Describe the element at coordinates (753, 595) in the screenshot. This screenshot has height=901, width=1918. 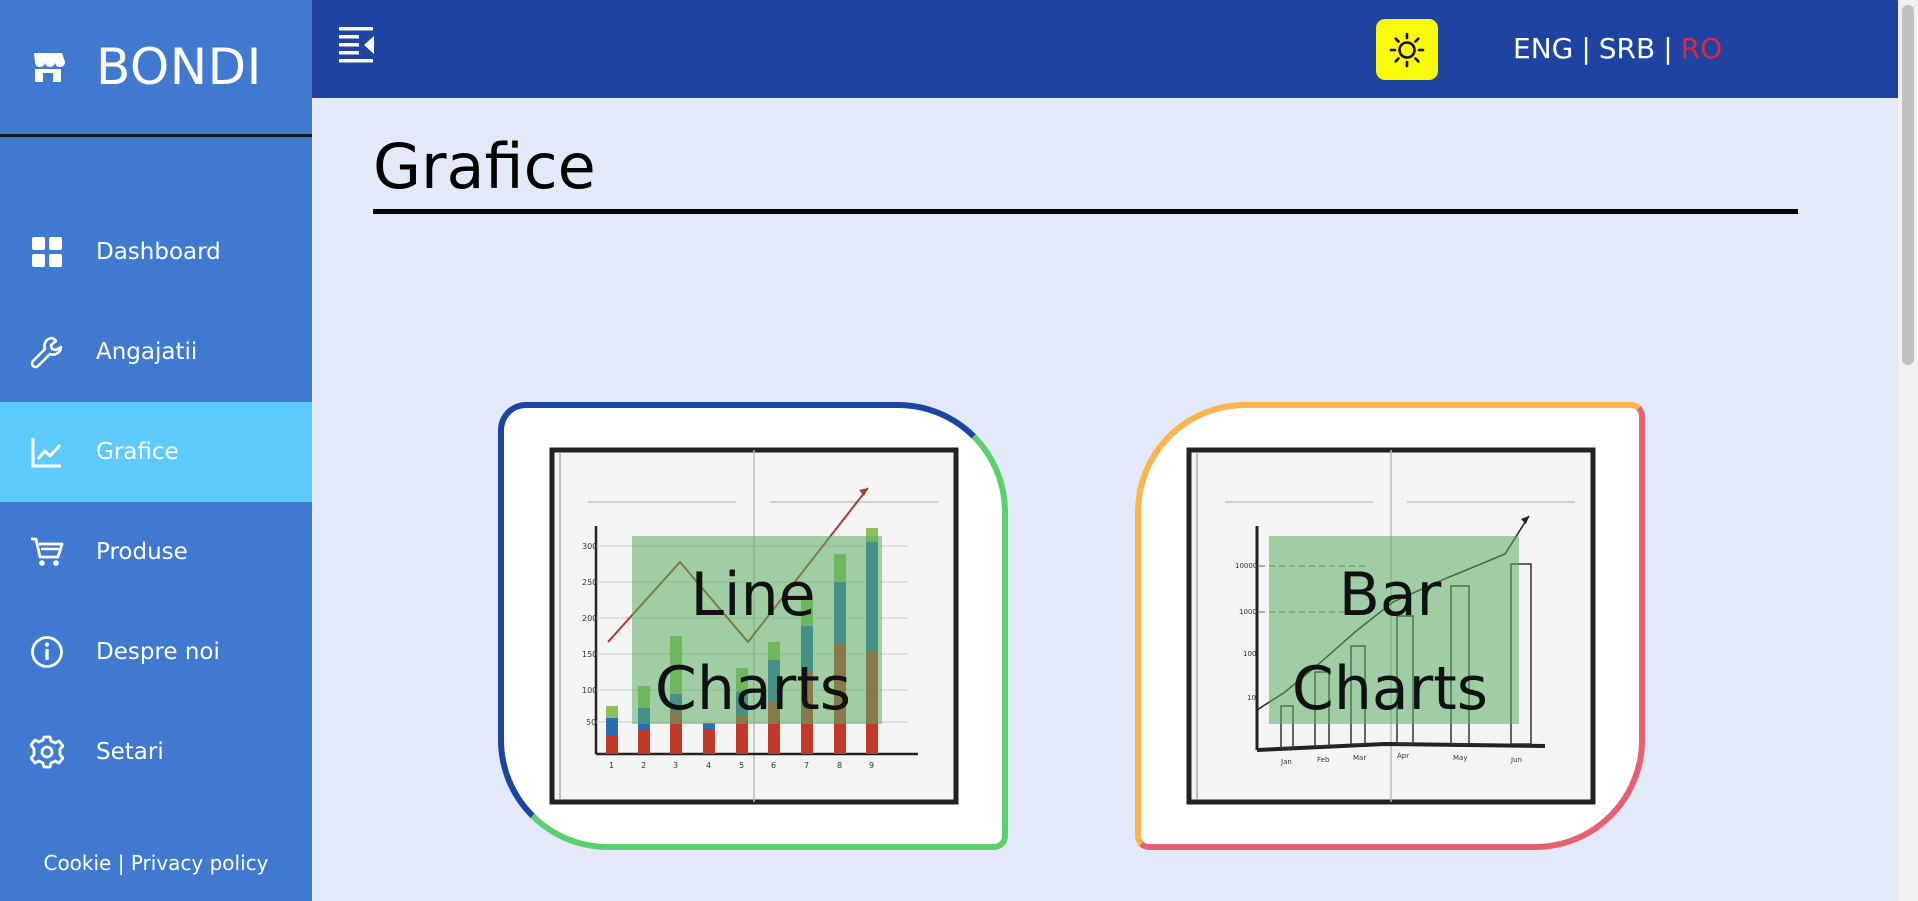
I see `line-charts-label-line1: Line` at that location.